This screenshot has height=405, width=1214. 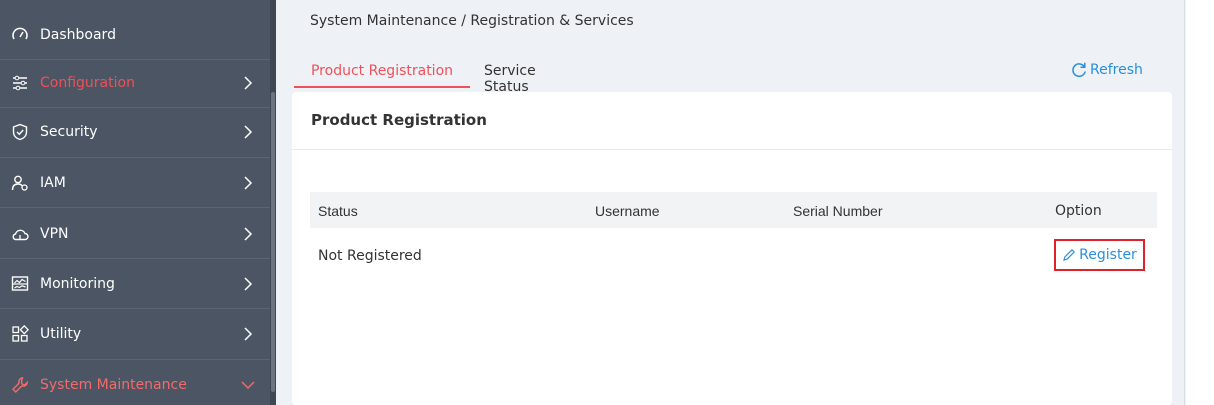 What do you see at coordinates (733, 210) in the screenshot?
I see `table-header` at bounding box center [733, 210].